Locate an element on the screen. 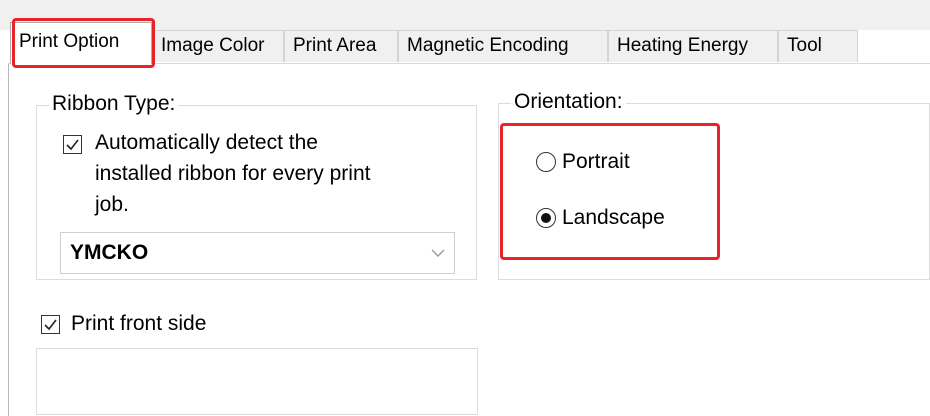 The width and height of the screenshot is (930, 416). tab-print-area: Print Area is located at coordinates (341, 46).